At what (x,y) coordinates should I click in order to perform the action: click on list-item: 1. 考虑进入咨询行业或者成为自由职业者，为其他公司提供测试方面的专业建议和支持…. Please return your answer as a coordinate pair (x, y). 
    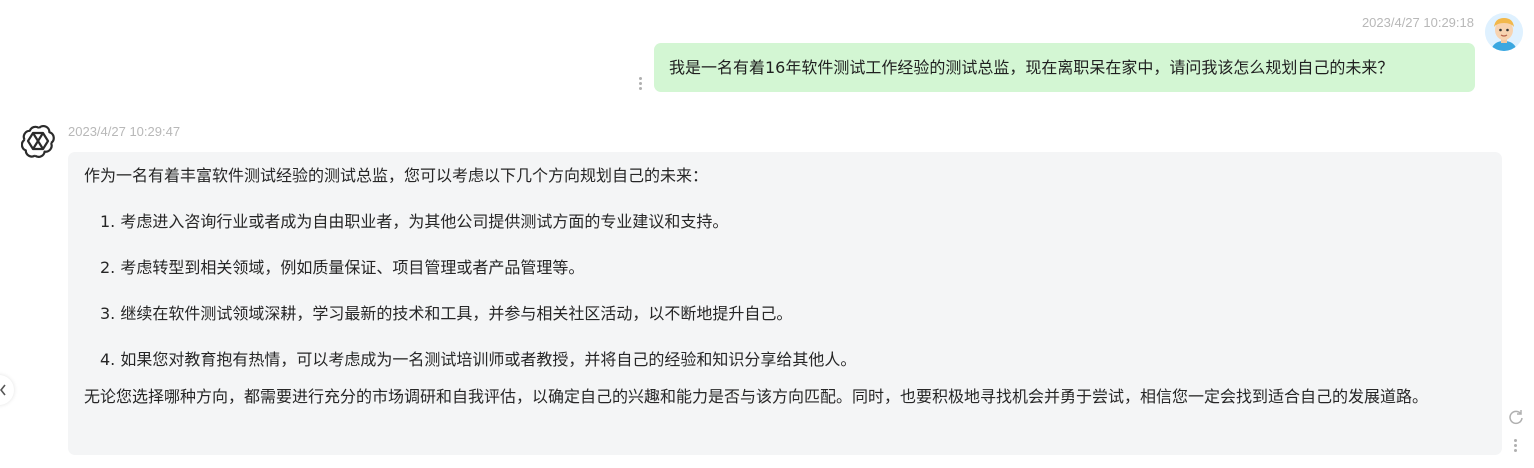
    Looking at the image, I should click on (414, 221).